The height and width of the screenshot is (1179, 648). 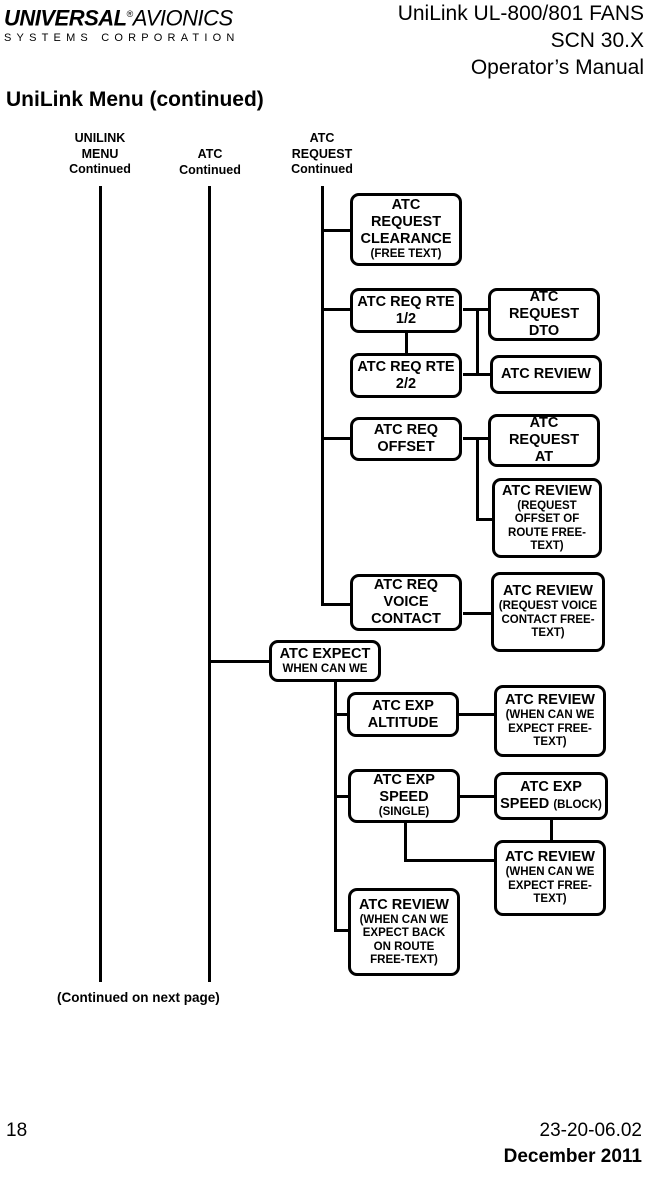 What do you see at coordinates (406, 344) in the screenshot?
I see `connector-rte1-to-rte2` at bounding box center [406, 344].